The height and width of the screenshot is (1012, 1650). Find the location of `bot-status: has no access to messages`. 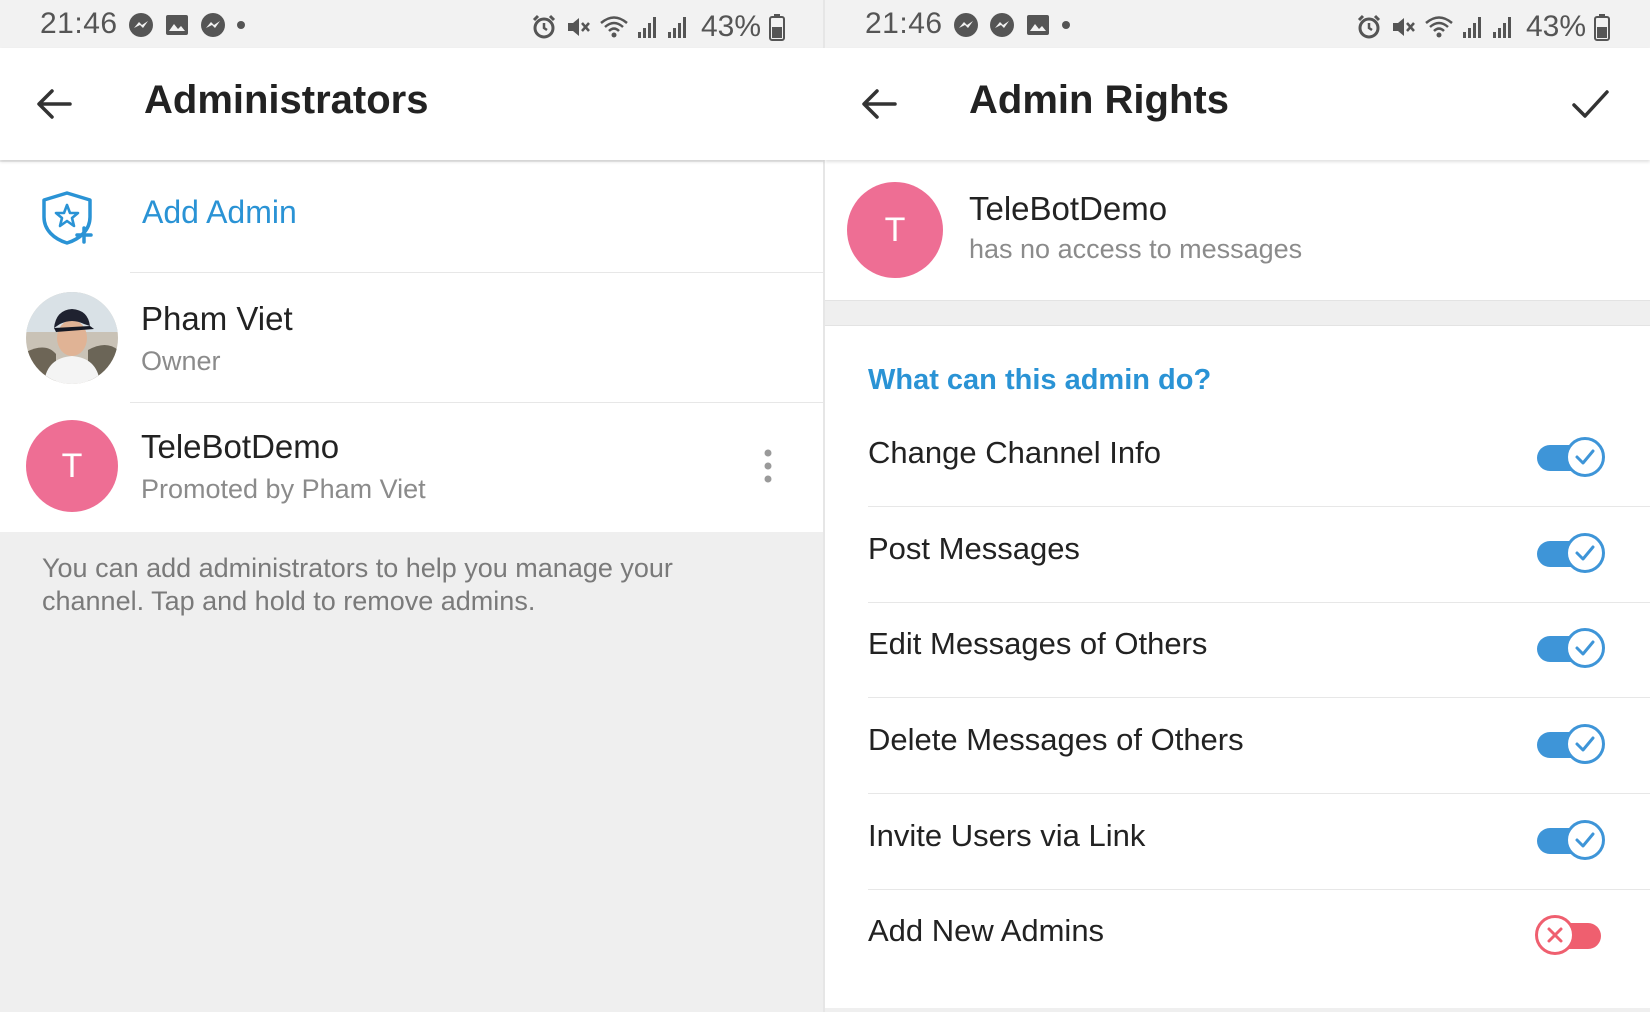

bot-status: has no access to messages is located at coordinates (1136, 249).